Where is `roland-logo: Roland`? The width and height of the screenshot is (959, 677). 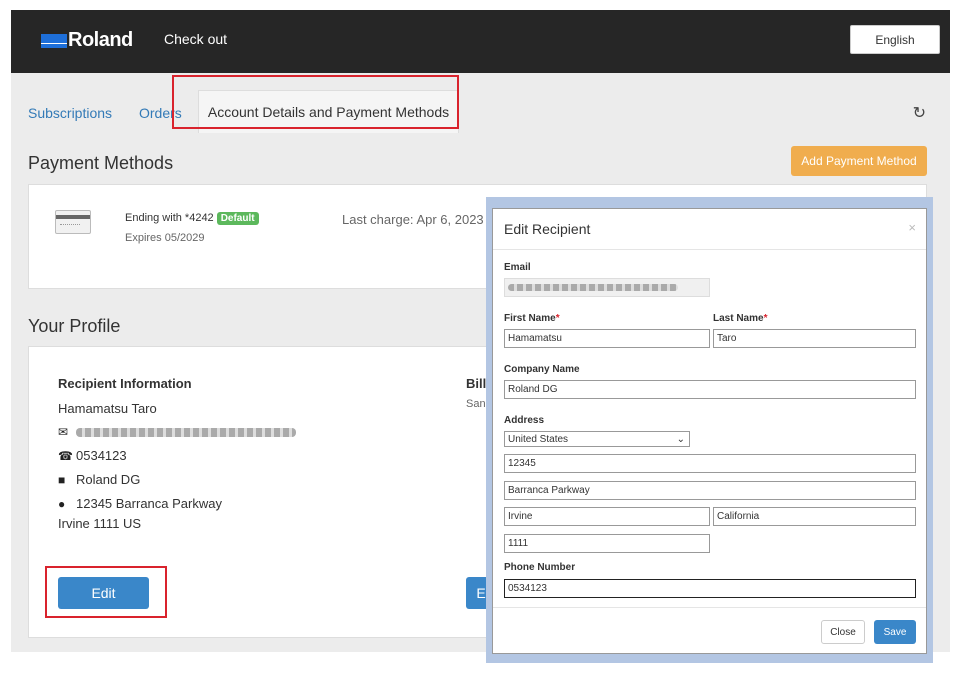
roland-logo: Roland is located at coordinates (87, 40).